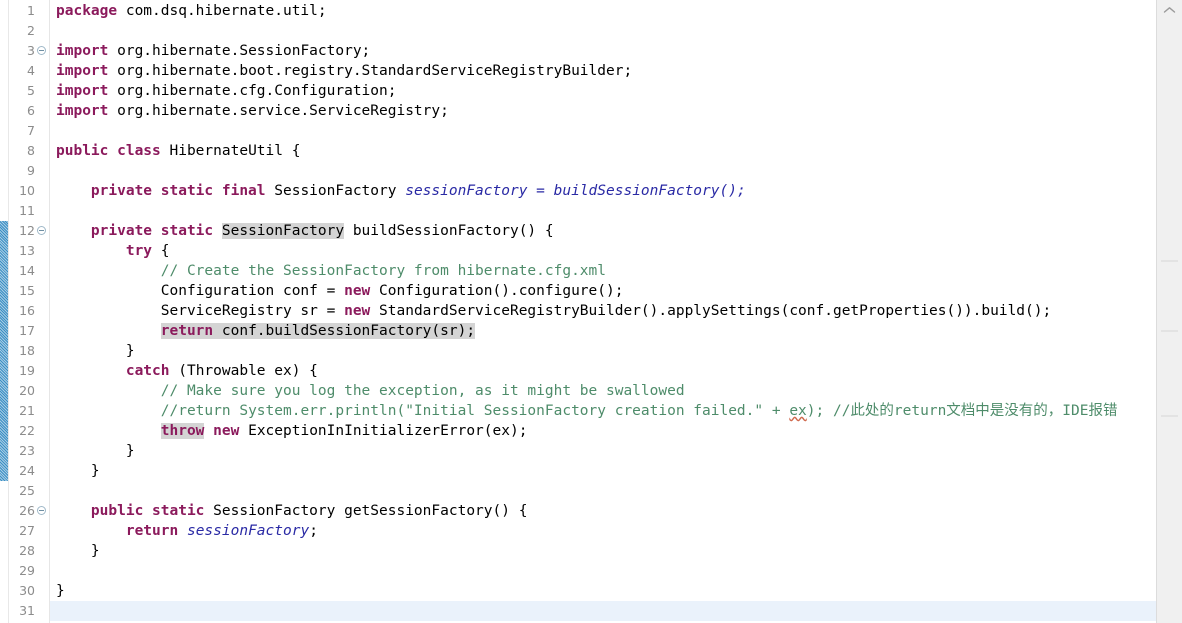 The image size is (1182, 623). What do you see at coordinates (31, 150) in the screenshot?
I see `line-number: 8` at bounding box center [31, 150].